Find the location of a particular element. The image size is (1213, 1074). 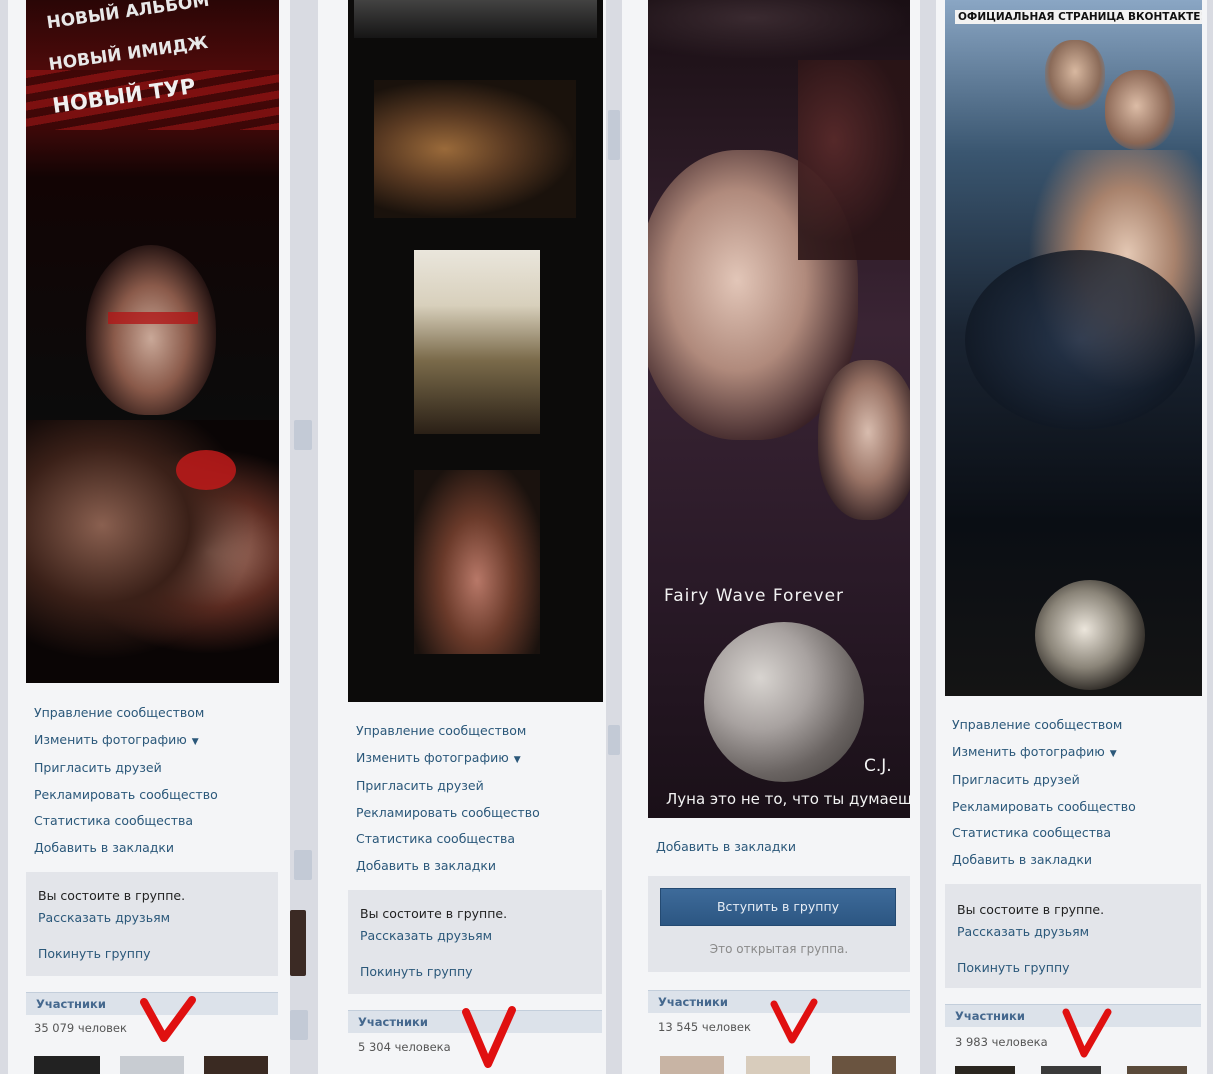

join-box: Вступить в группу Это открытая группа. is located at coordinates (779, 924).